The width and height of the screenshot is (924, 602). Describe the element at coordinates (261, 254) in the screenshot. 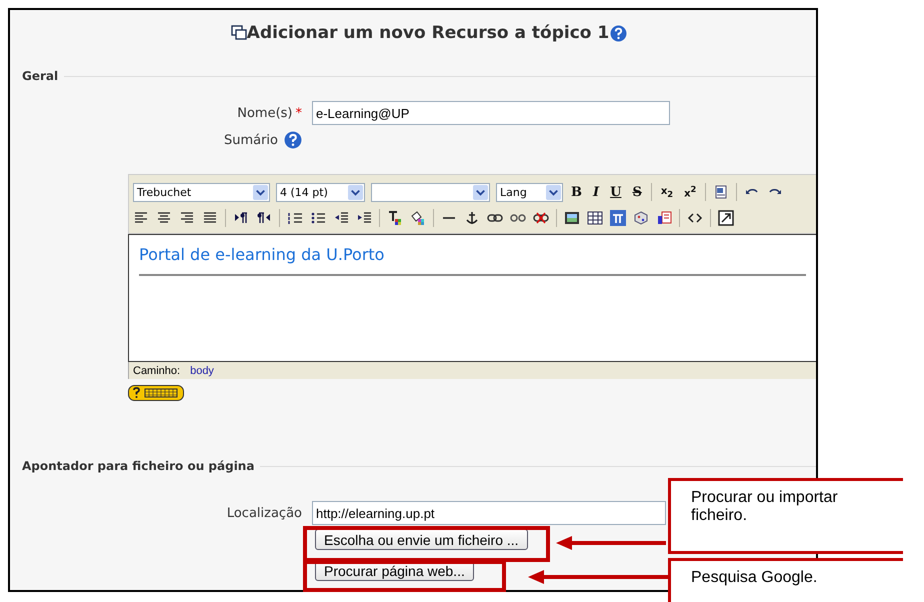

I see `editor-heading: Portal de e-learning da U.Porto` at that location.